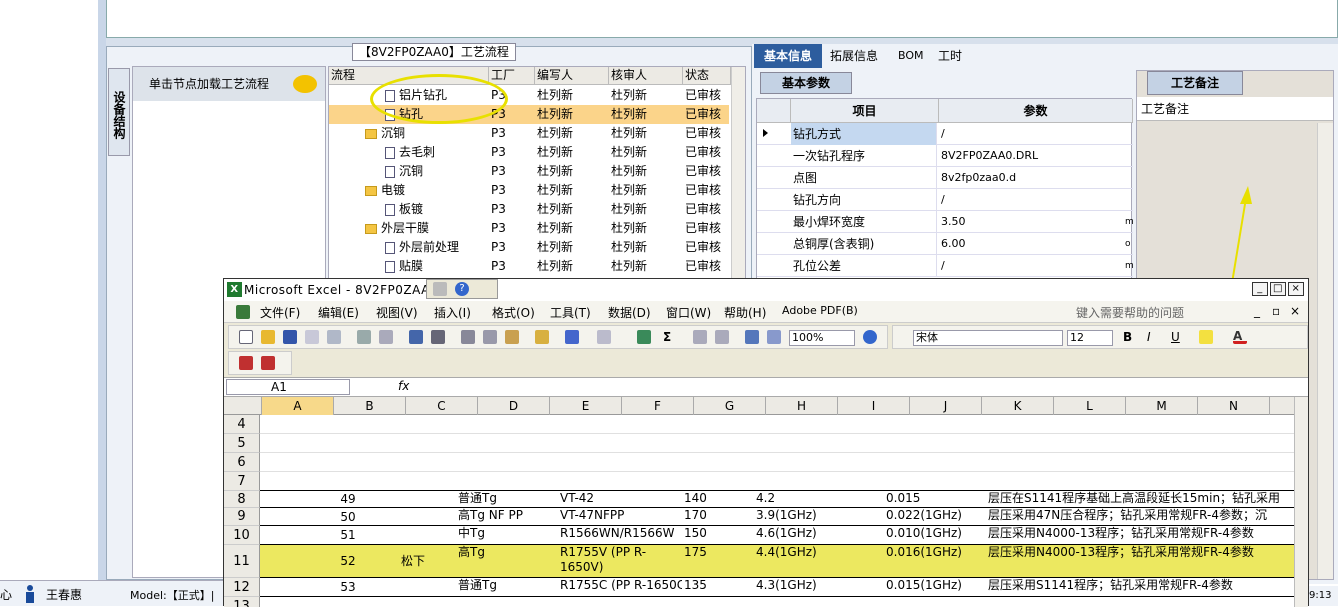 The image size is (1338, 607). What do you see at coordinates (802, 406) in the screenshot?
I see `column-header: H` at bounding box center [802, 406].